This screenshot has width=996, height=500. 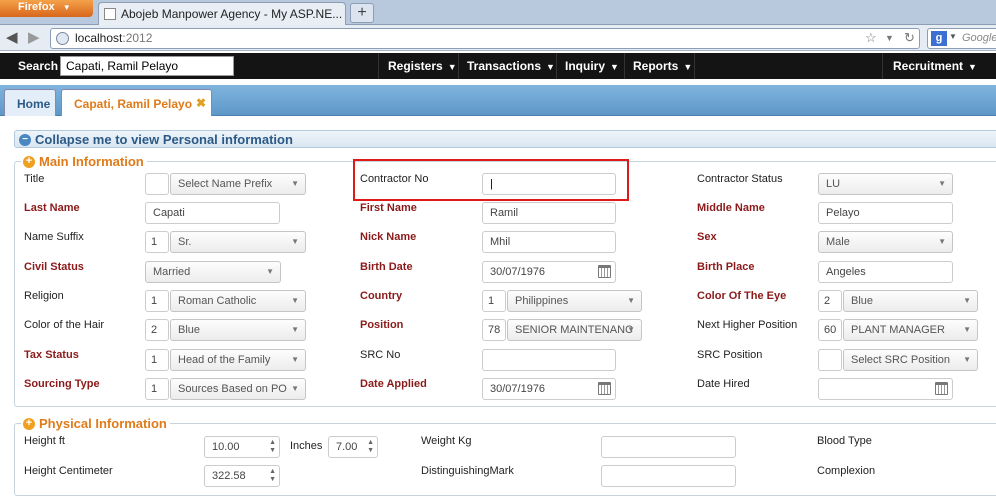 I want to click on close-icon: ✖, so click(x=201, y=103).